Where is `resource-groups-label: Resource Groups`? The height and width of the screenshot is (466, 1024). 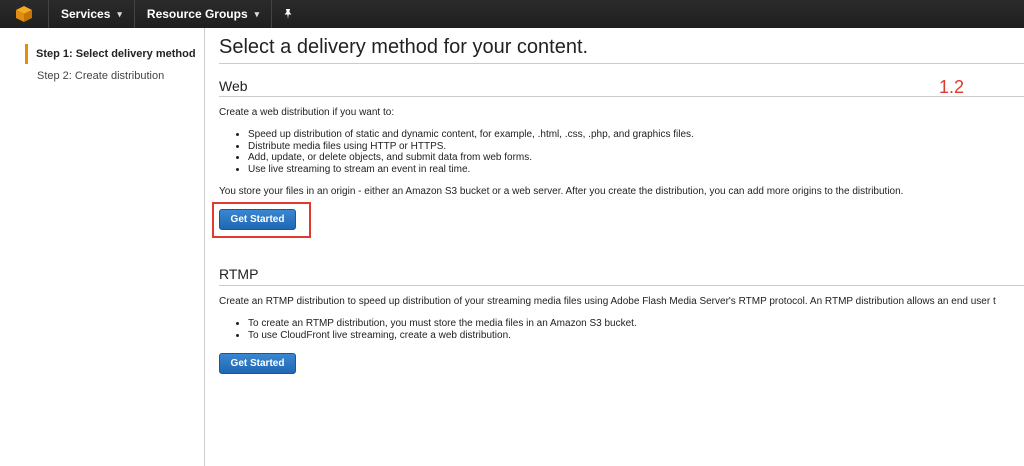
resource-groups-label: Resource Groups is located at coordinates (197, 14).